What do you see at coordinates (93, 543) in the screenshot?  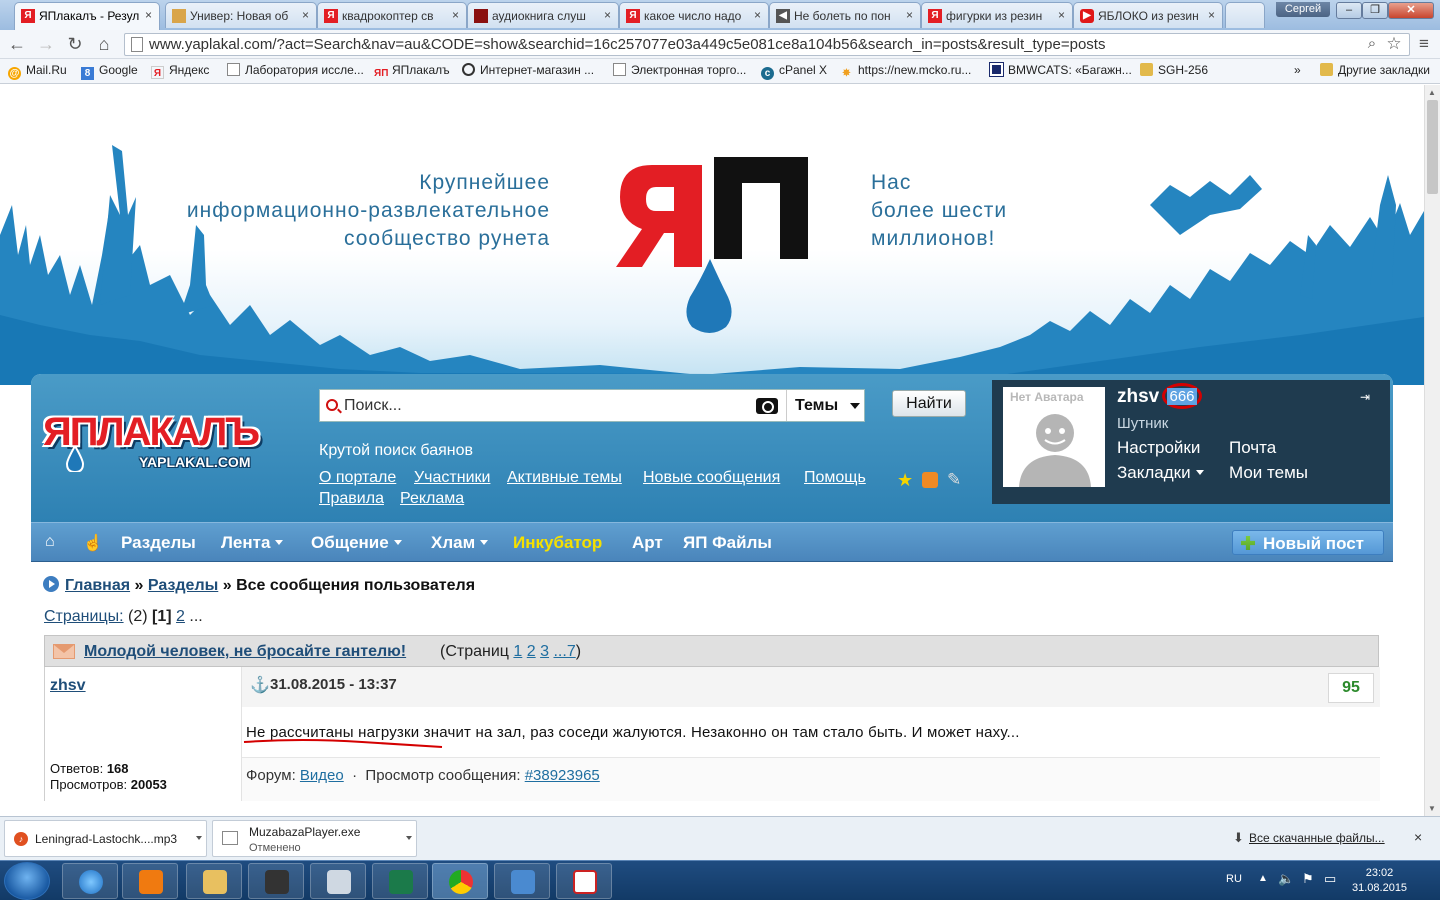 I see `thumbs-up-icon: ☝` at bounding box center [93, 543].